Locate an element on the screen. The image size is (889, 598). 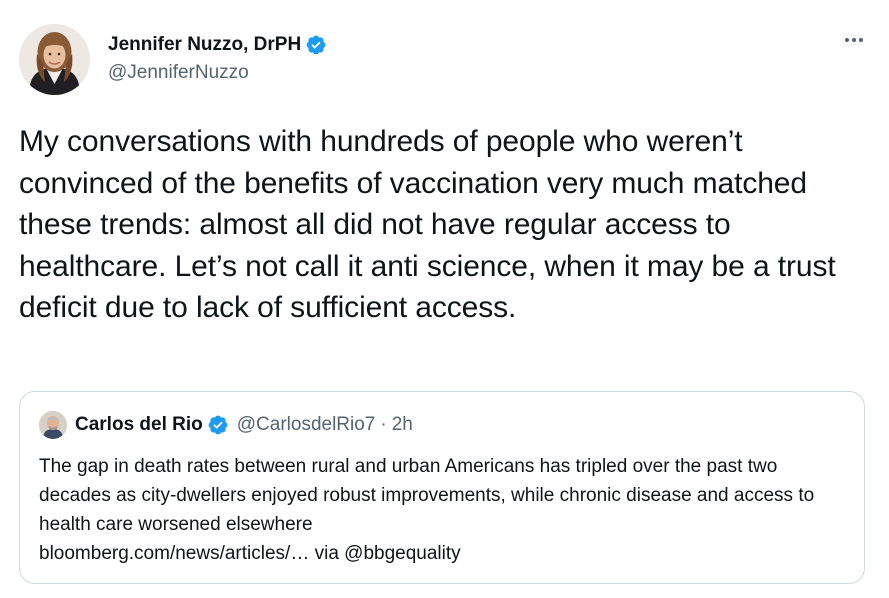
author-name-row: Jennifer Nuzzo, DrPH is located at coordinates (217, 45).